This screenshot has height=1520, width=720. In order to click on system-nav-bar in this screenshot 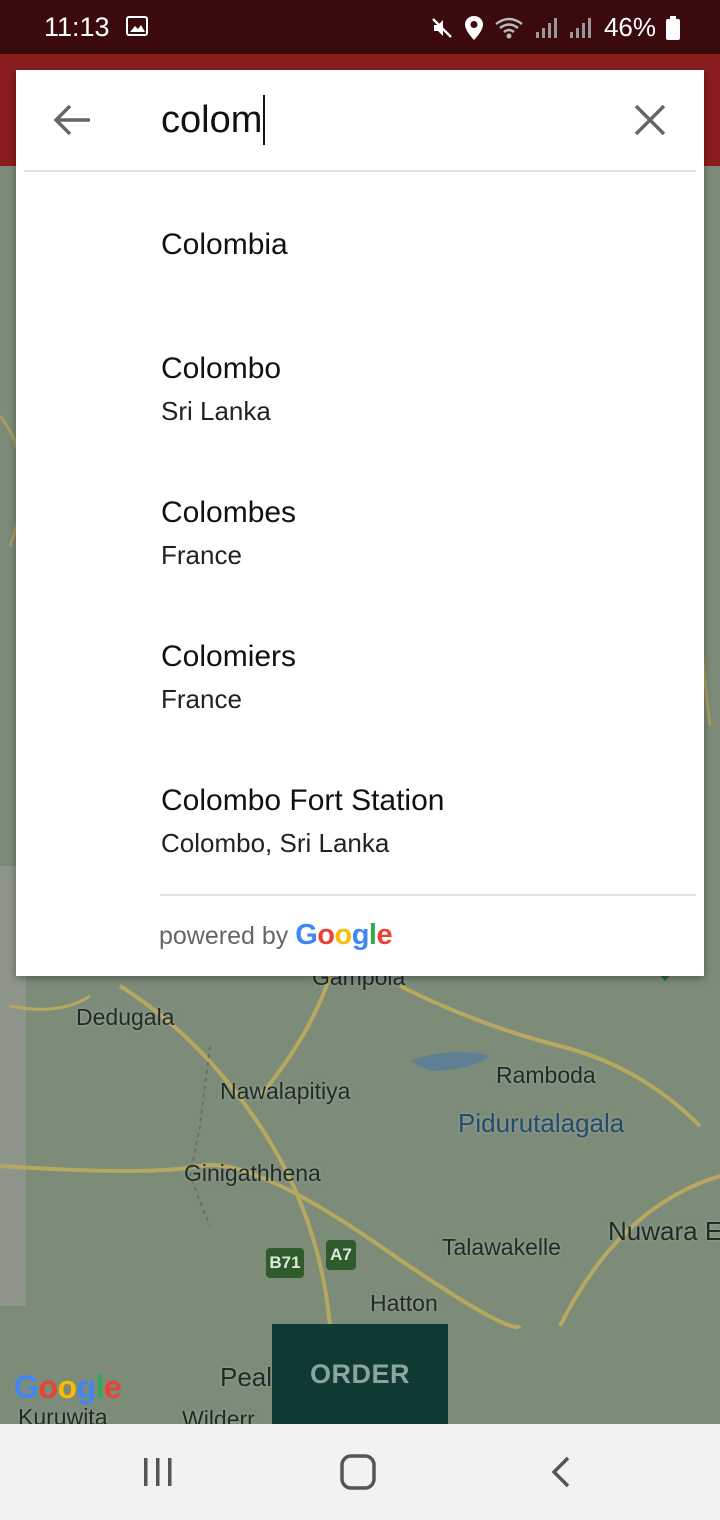, I will do `click(360, 1472)`.